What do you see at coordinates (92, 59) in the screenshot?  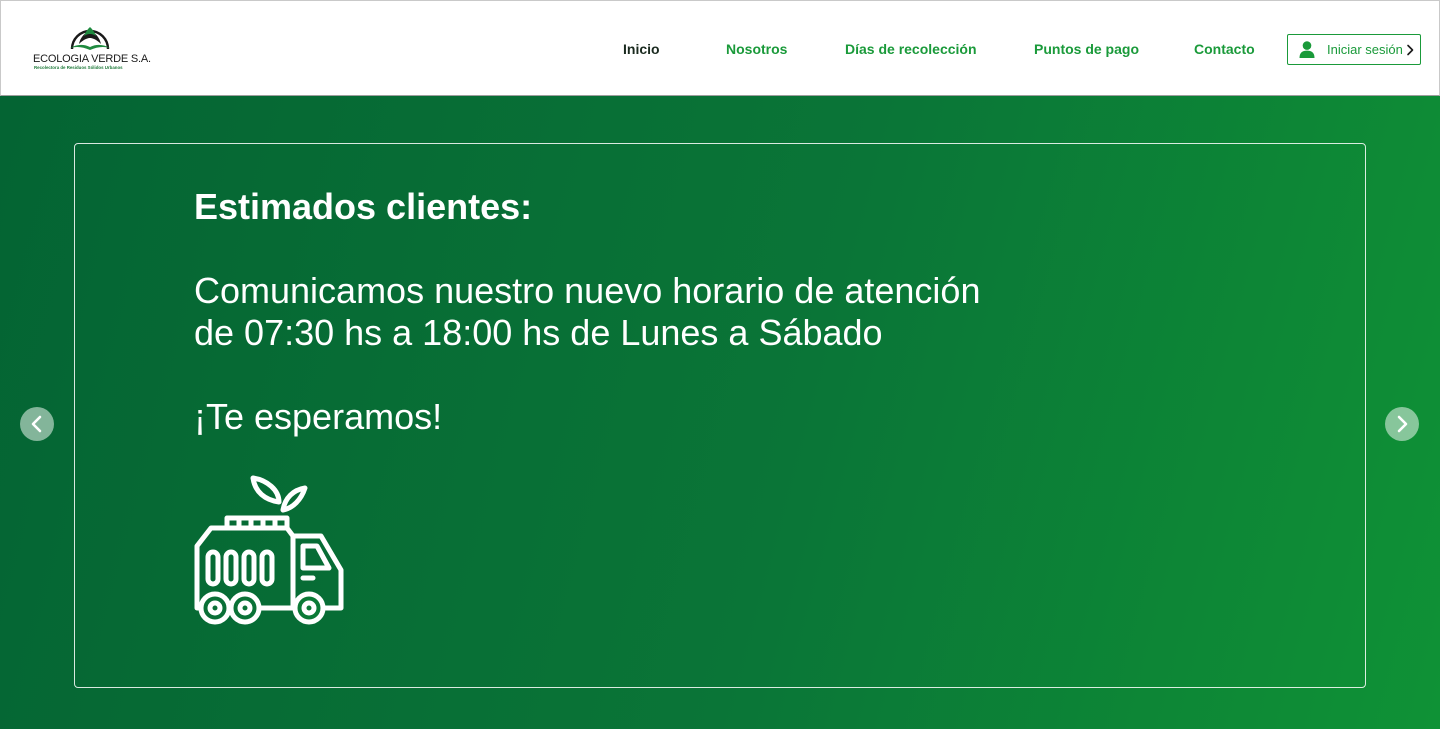 I see `brand-name: ECOLOGIA VERDE S.A.` at bounding box center [92, 59].